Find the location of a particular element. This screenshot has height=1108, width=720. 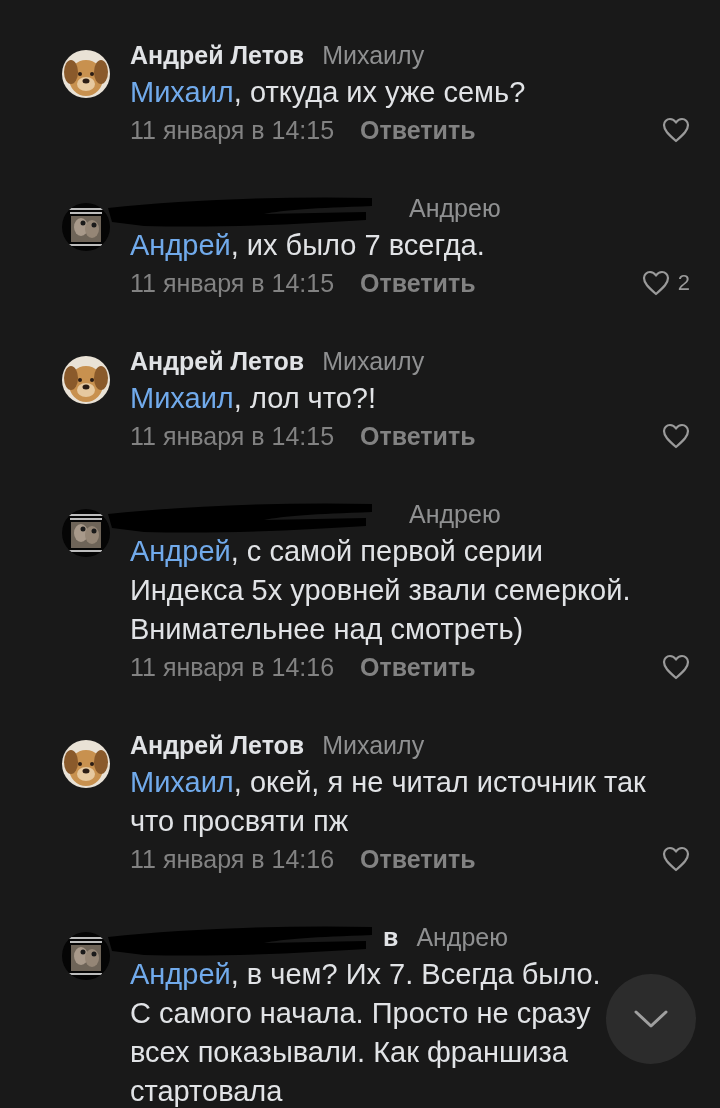

author-name: в is located at coordinates (391, 937).